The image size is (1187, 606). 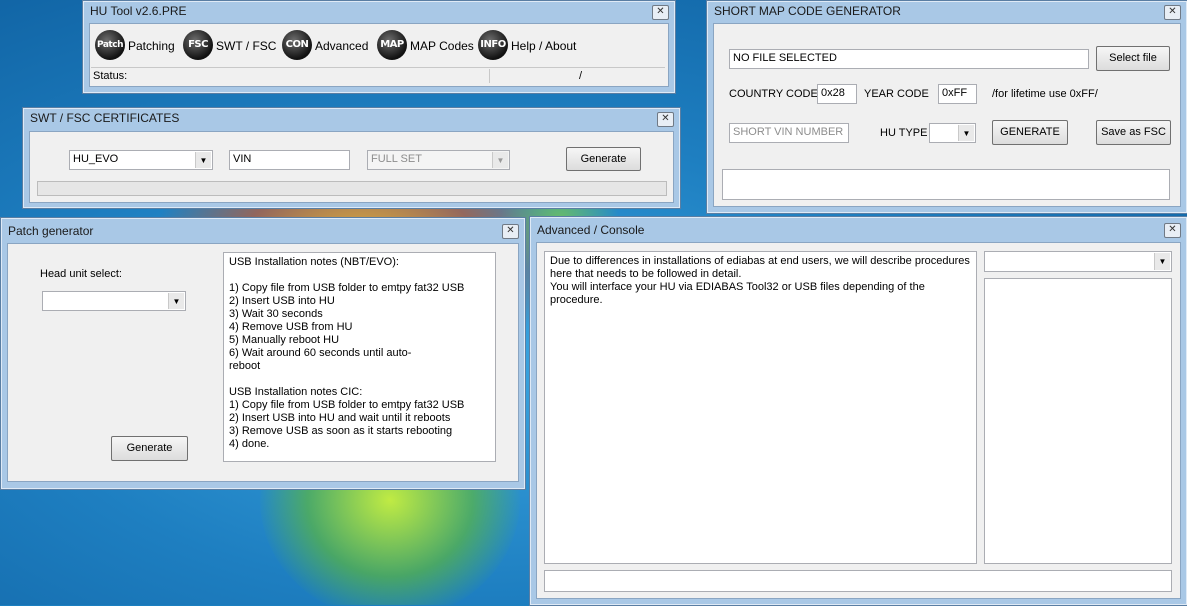 What do you see at coordinates (351, 167) in the screenshot?
I see `swt-client: HU_EVO ▼ VIN FULL SET ▼ Generate` at bounding box center [351, 167].